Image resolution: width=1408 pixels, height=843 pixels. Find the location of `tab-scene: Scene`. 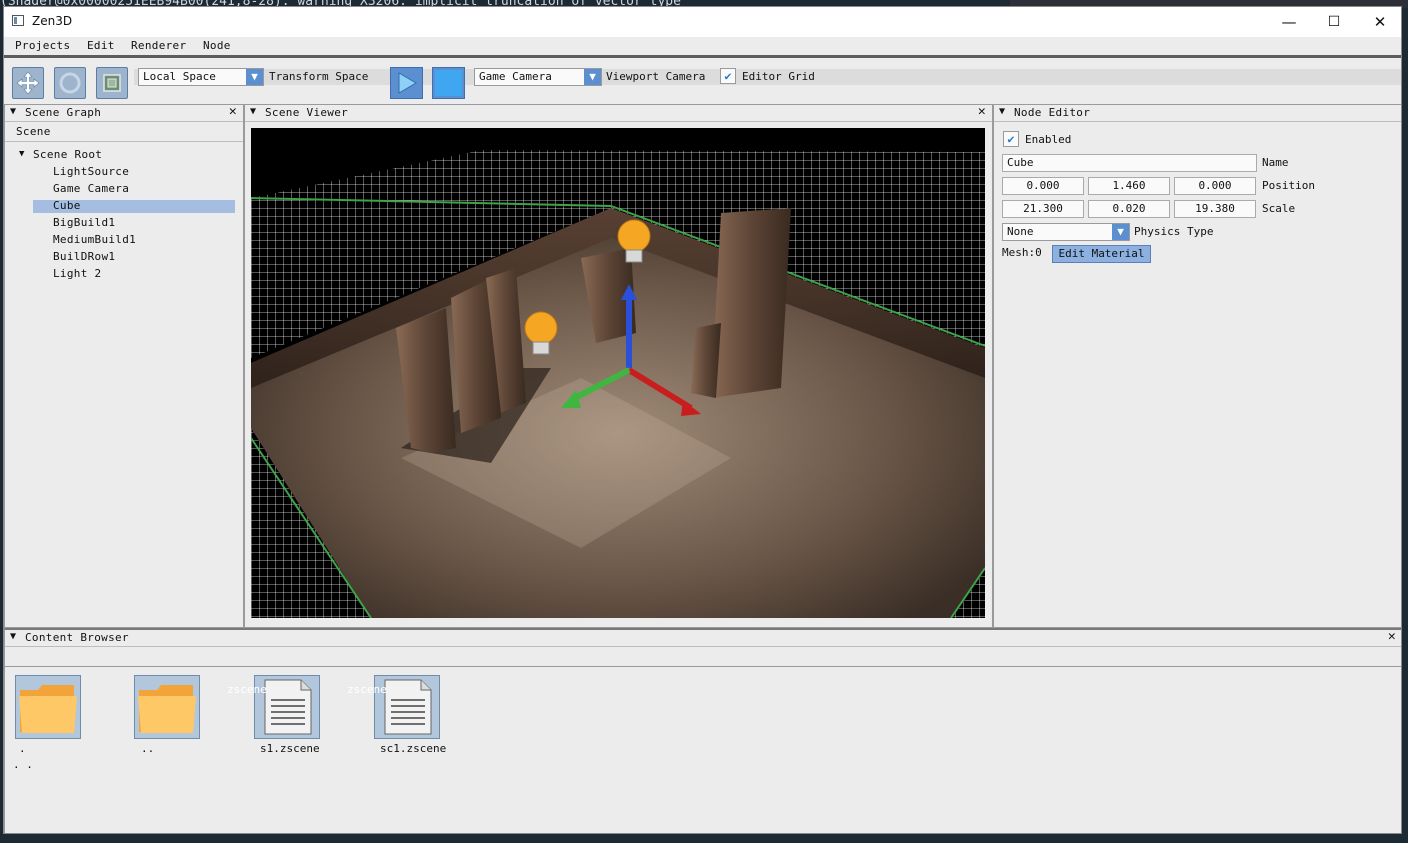

tab-scene: Scene is located at coordinates (33, 131).